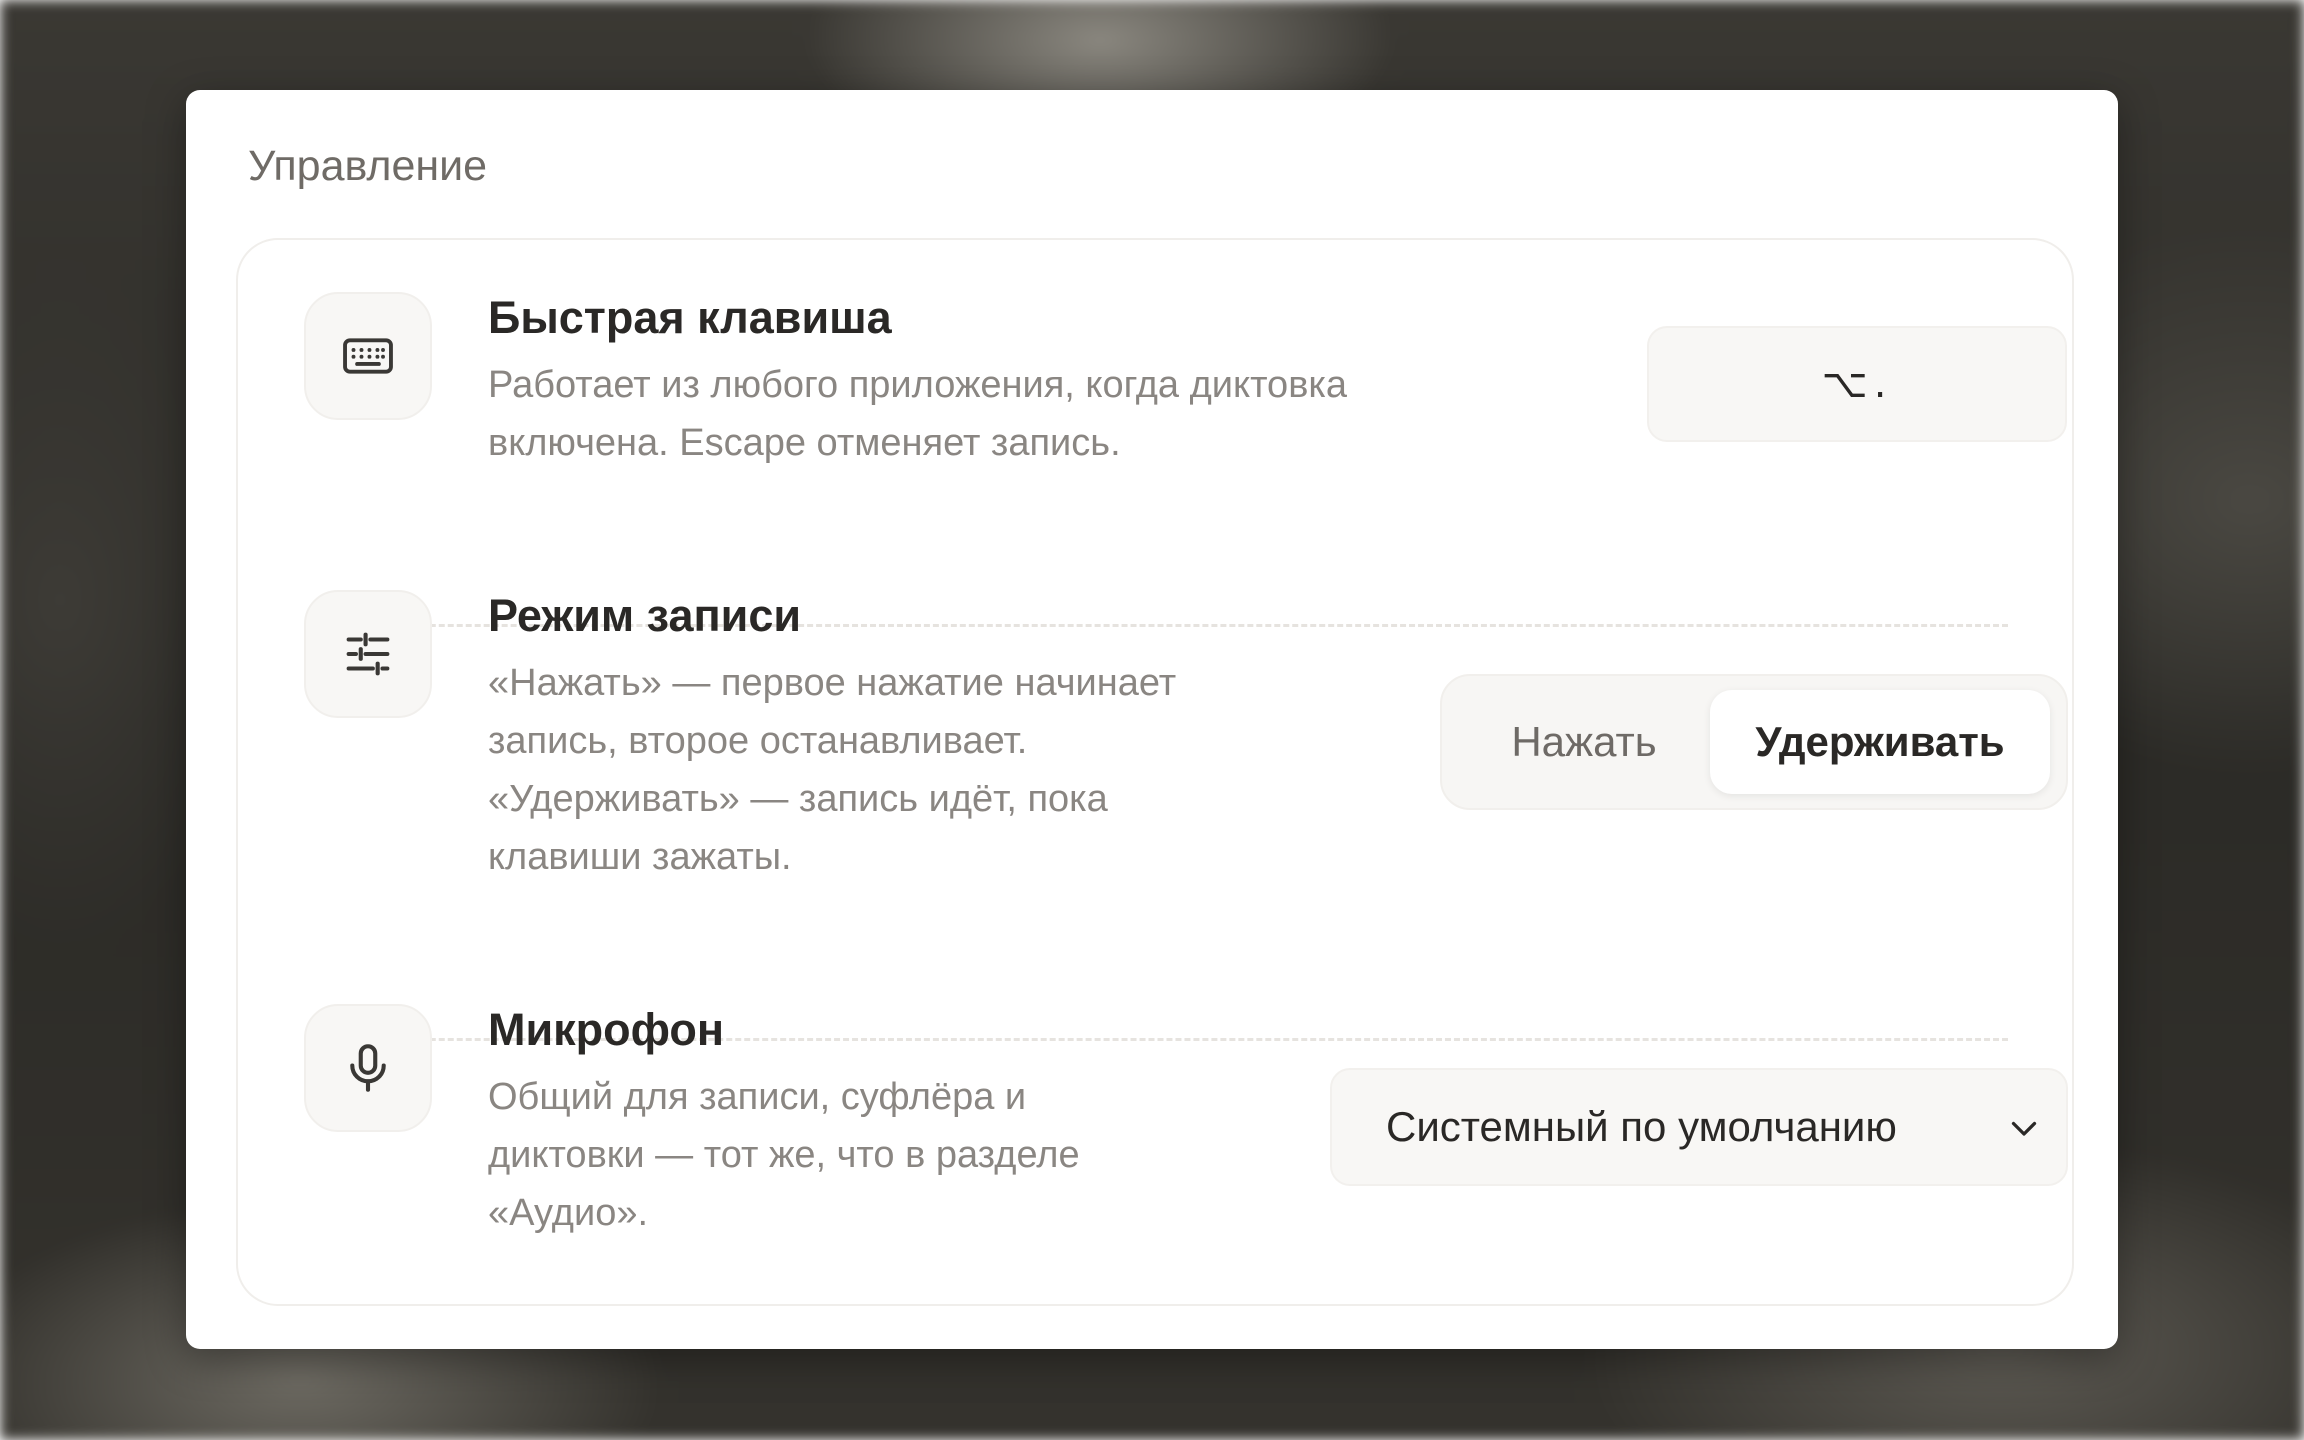 The image size is (2304, 1440). I want to click on section-title: Управление, so click(368, 166).